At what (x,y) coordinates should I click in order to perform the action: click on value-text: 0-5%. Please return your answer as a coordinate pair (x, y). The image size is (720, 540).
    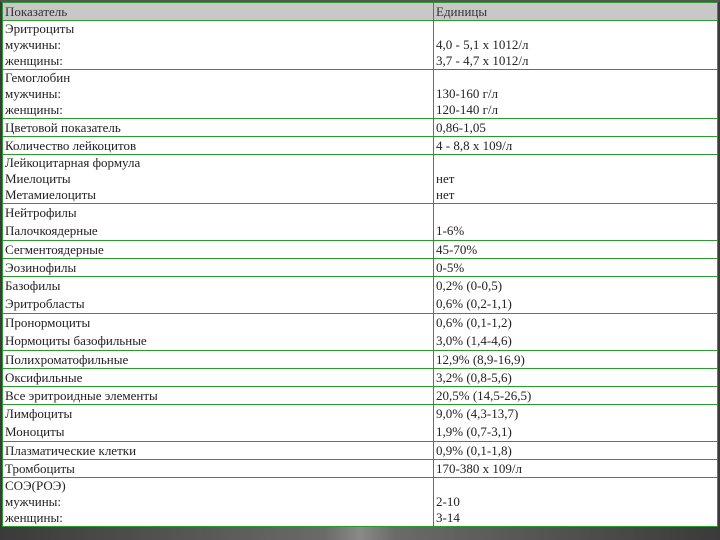
    Looking at the image, I should click on (450, 267).